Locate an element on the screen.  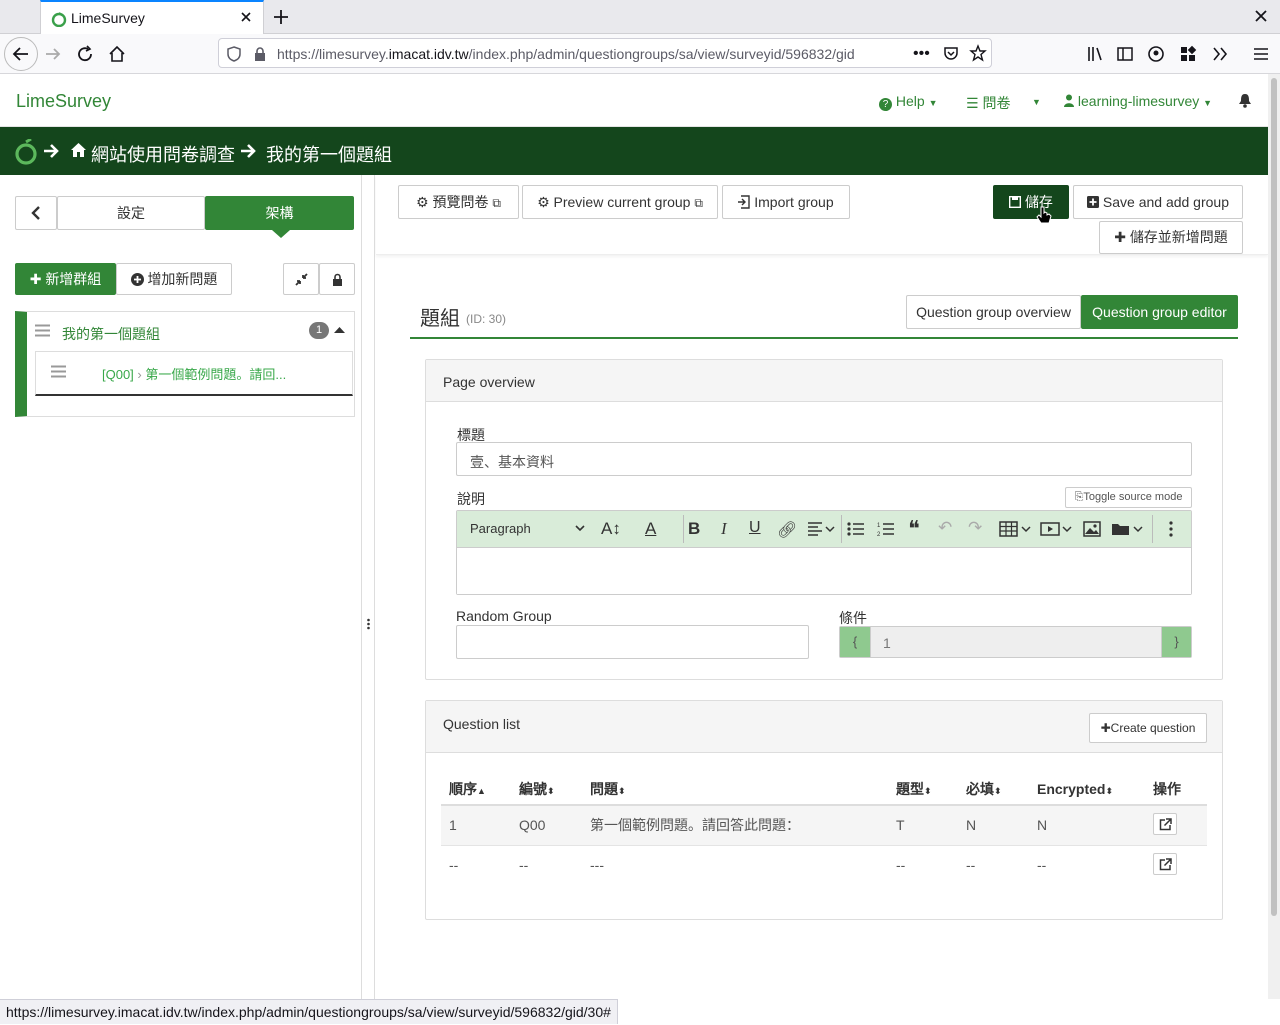
close-tab-icon is located at coordinates (246, 17).